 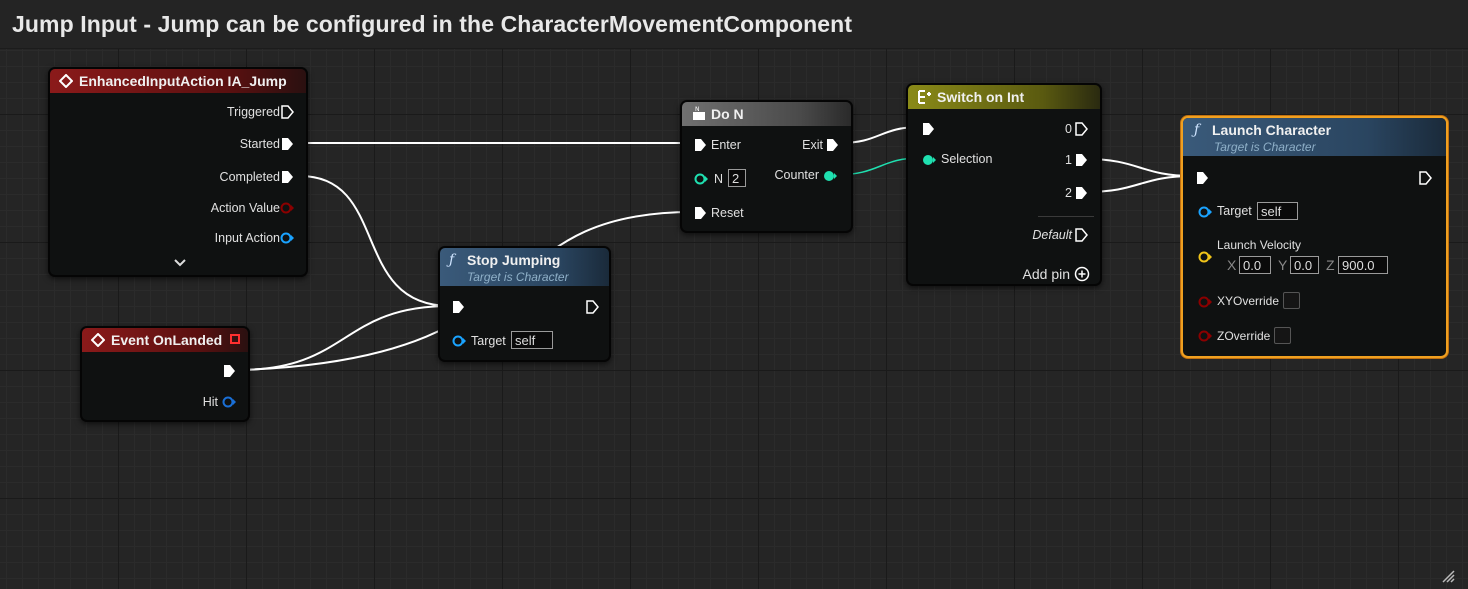 What do you see at coordinates (924, 97) in the screenshot?
I see `switch-icon` at bounding box center [924, 97].